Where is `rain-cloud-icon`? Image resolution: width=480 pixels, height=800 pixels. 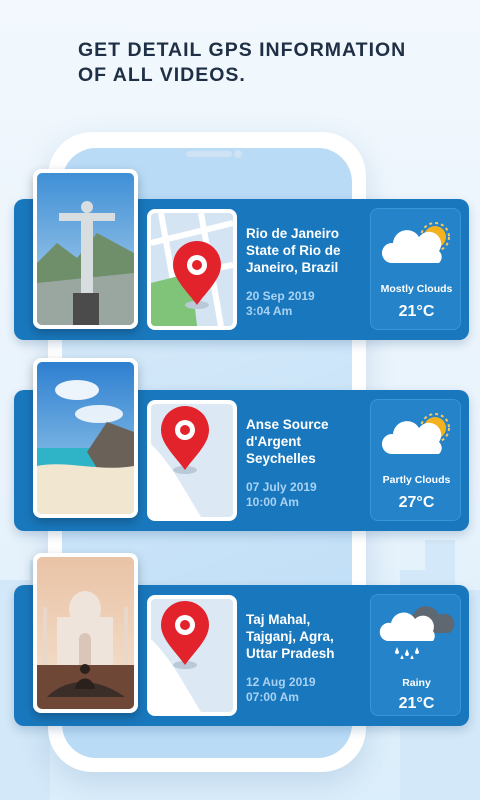 rain-cloud-icon is located at coordinates (417, 632).